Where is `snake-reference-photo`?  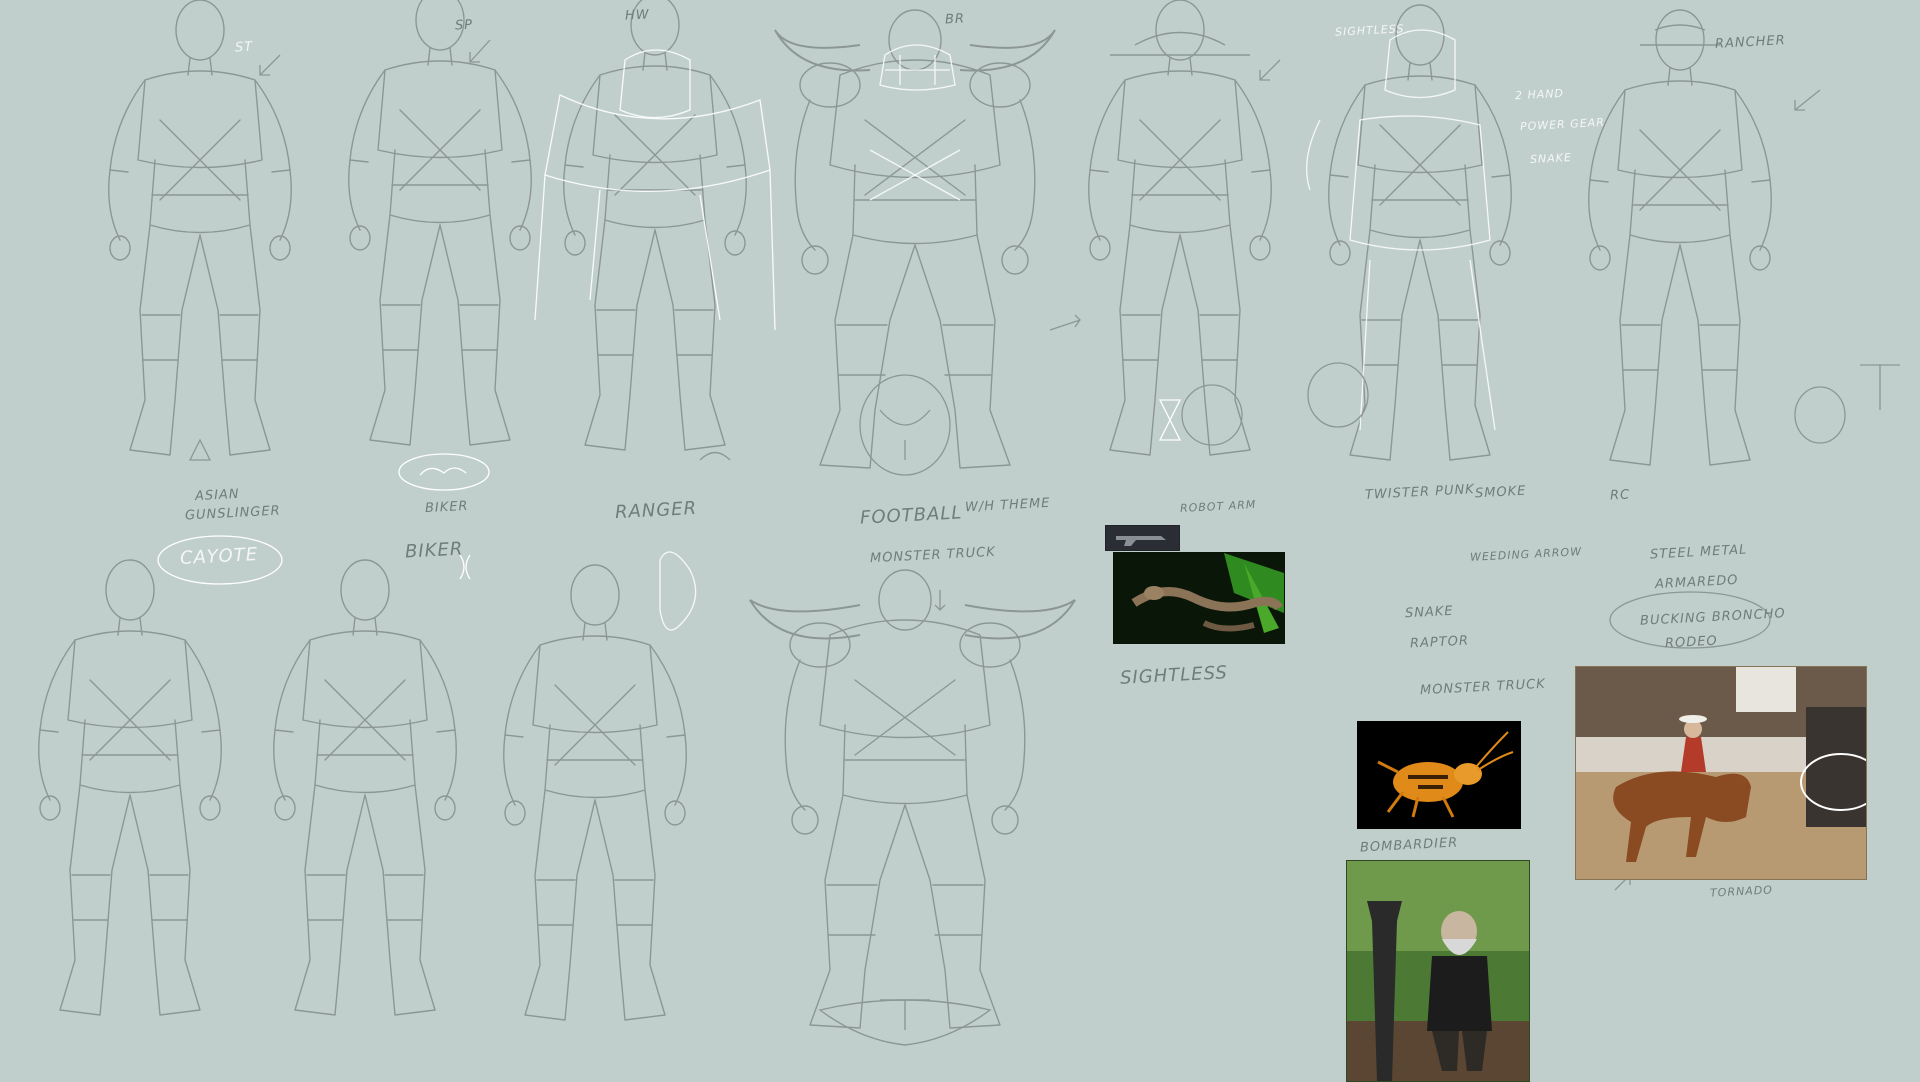 snake-reference-photo is located at coordinates (1199, 598).